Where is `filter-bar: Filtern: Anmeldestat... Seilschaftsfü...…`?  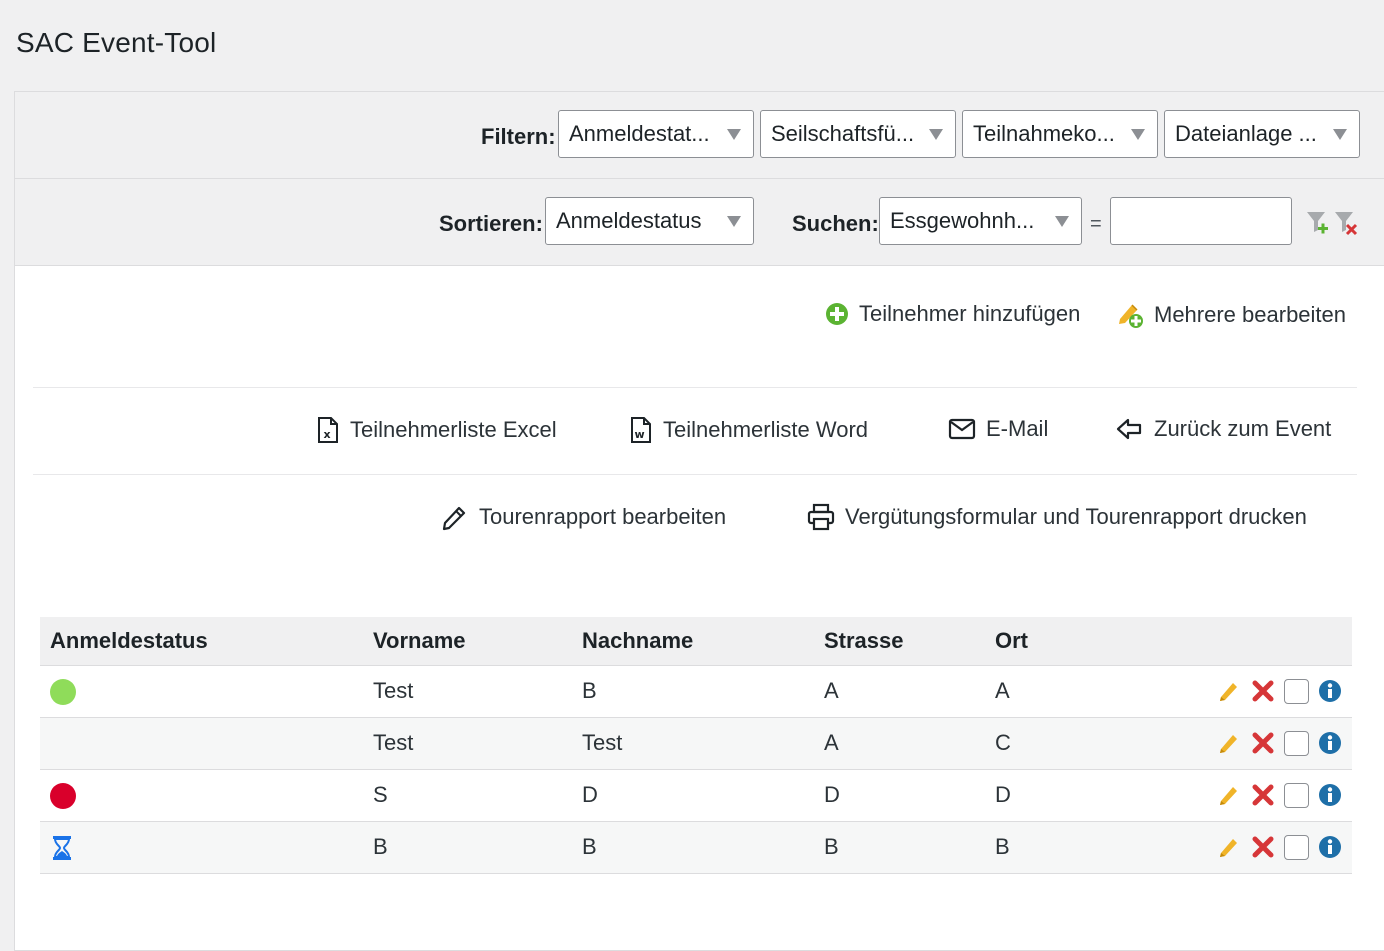
filter-bar: Filtern: Anmeldestat... Seilschaftsfü...… is located at coordinates (699, 135).